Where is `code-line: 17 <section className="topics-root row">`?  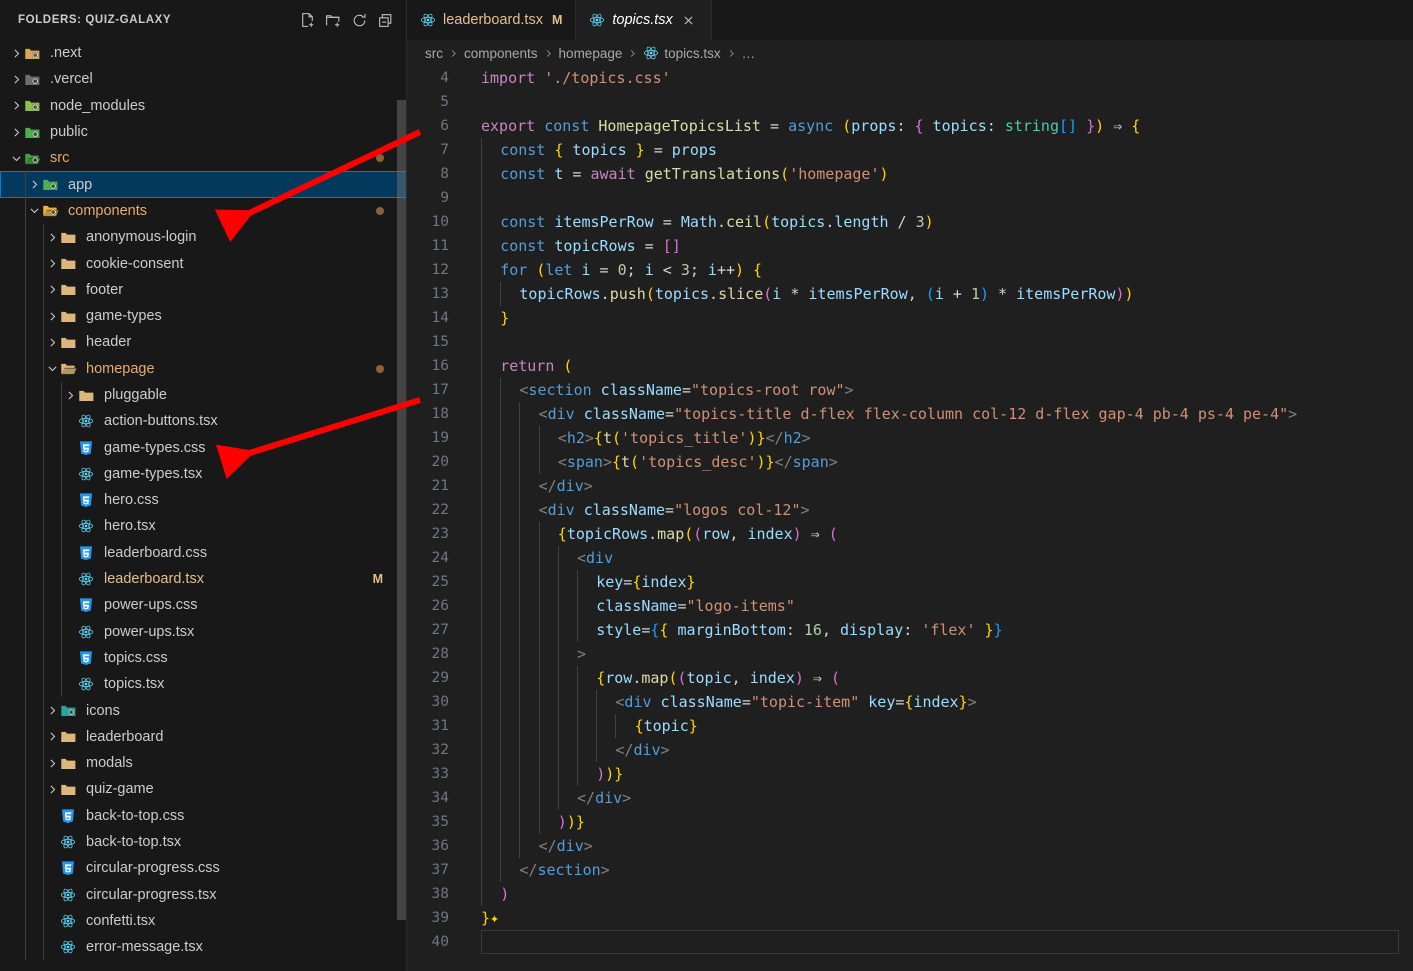
code-line: 17 <section className="topics-root row"> is located at coordinates (910, 390).